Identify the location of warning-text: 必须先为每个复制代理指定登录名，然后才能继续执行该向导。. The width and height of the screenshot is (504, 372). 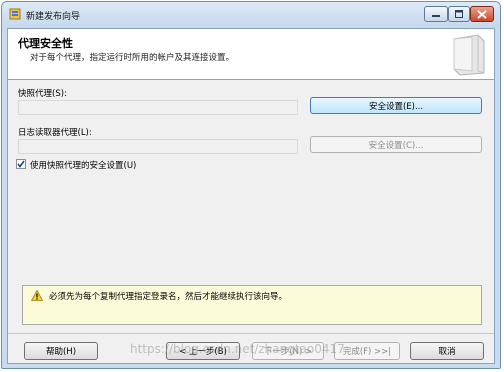
(168, 297).